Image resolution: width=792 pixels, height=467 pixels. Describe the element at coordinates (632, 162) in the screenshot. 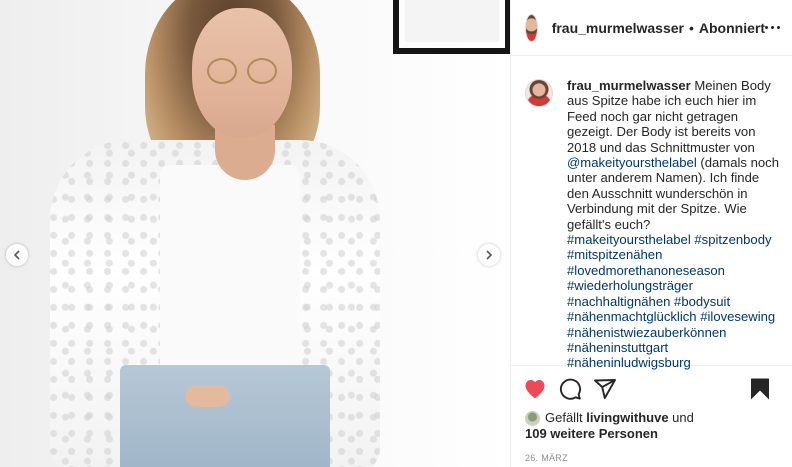

I see `mention-link: @makeityoursthelabel` at that location.